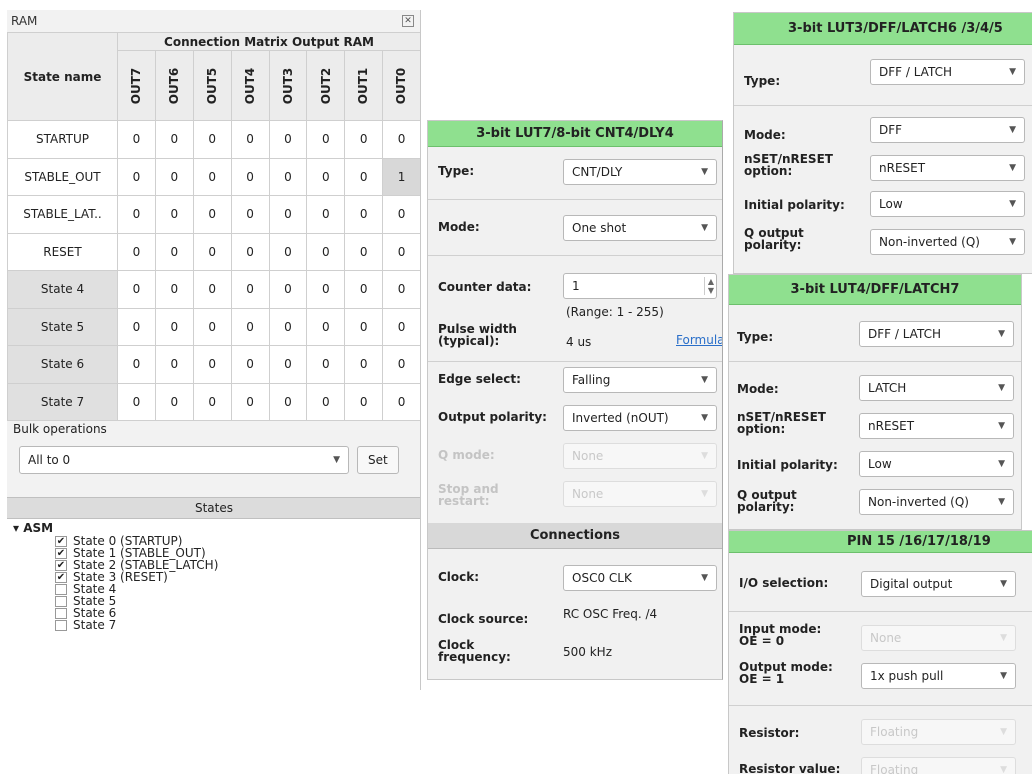  I want to click on formula-link: Formula, so click(699, 340).